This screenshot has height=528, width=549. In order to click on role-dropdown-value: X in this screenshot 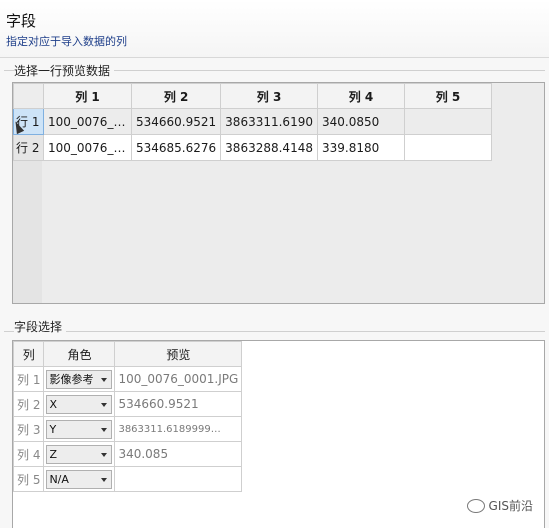, I will do `click(53, 404)`.